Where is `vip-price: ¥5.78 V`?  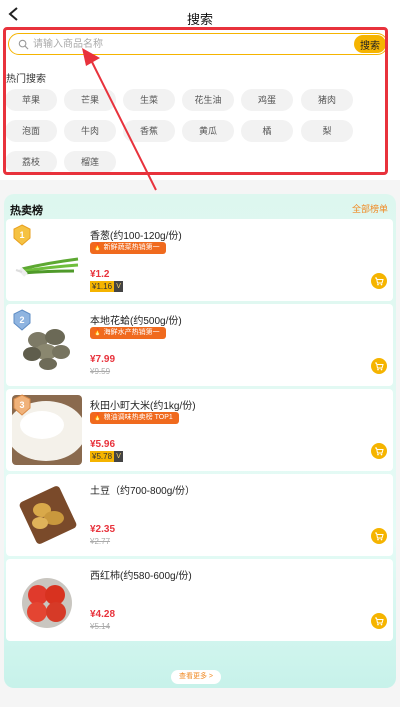 vip-price: ¥5.78 V is located at coordinates (107, 456).